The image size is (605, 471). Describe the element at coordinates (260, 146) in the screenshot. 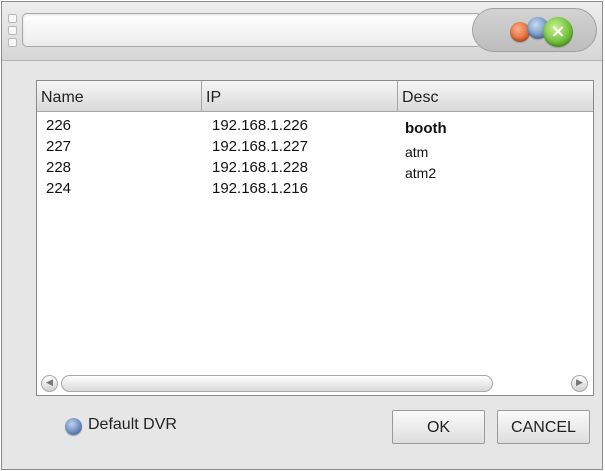

I see `row-ip: 192.168.1.227` at that location.